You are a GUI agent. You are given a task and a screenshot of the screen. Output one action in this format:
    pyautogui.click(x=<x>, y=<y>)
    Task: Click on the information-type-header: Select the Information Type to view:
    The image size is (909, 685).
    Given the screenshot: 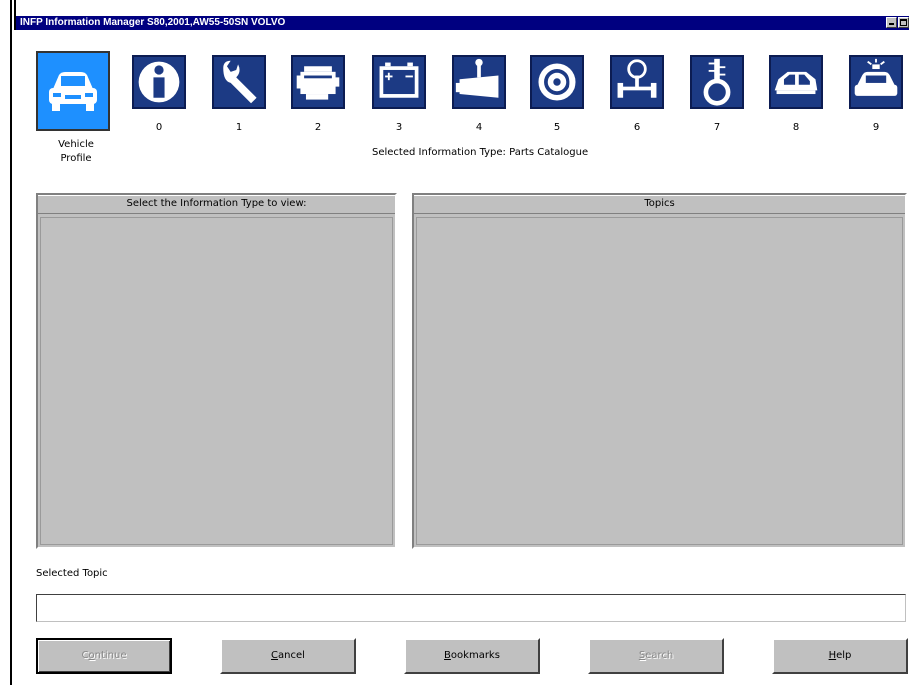 What is the action you would take?
    pyautogui.click(x=216, y=204)
    